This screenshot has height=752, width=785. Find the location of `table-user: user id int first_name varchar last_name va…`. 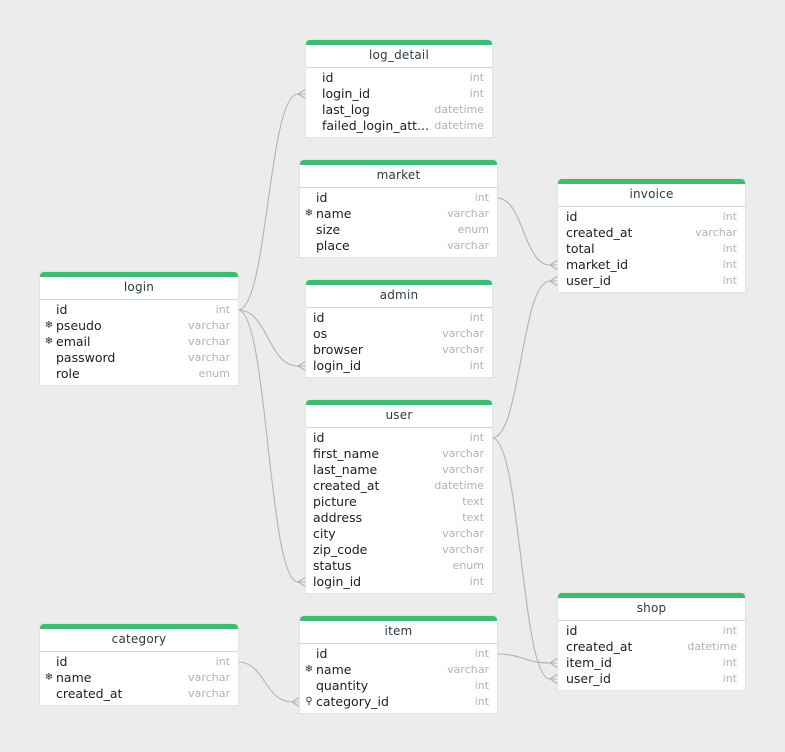

table-user: user id int first_name varchar last_name va… is located at coordinates (399, 496).